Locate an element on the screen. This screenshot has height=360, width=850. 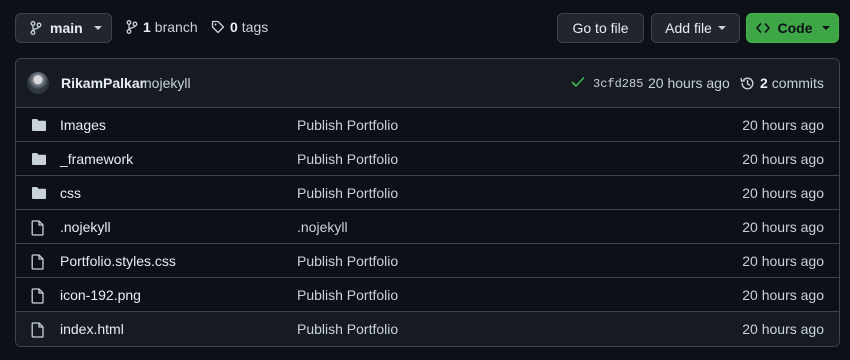
branch-name: main is located at coordinates (66, 28).